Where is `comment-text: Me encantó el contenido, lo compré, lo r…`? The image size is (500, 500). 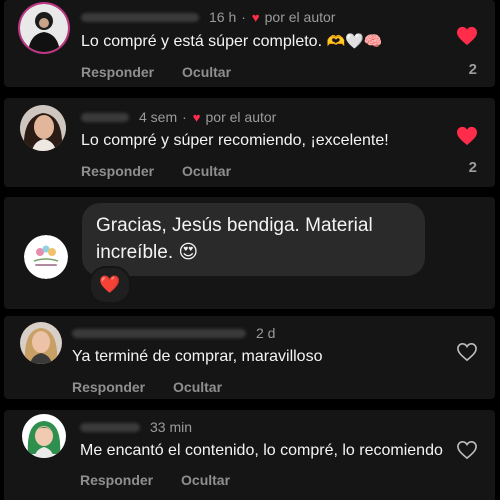
comment-text: Me encantó el contenido, lo compré, lo r… is located at coordinates (261, 450).